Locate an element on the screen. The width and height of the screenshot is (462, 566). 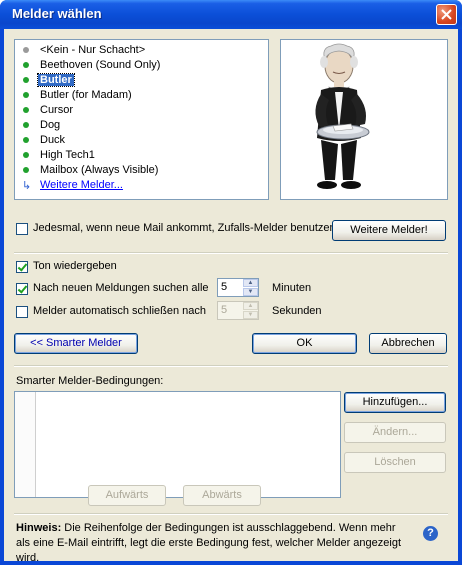
melder-list-item: <Kein - Nur Schacht> is located at coordinates (141, 50).